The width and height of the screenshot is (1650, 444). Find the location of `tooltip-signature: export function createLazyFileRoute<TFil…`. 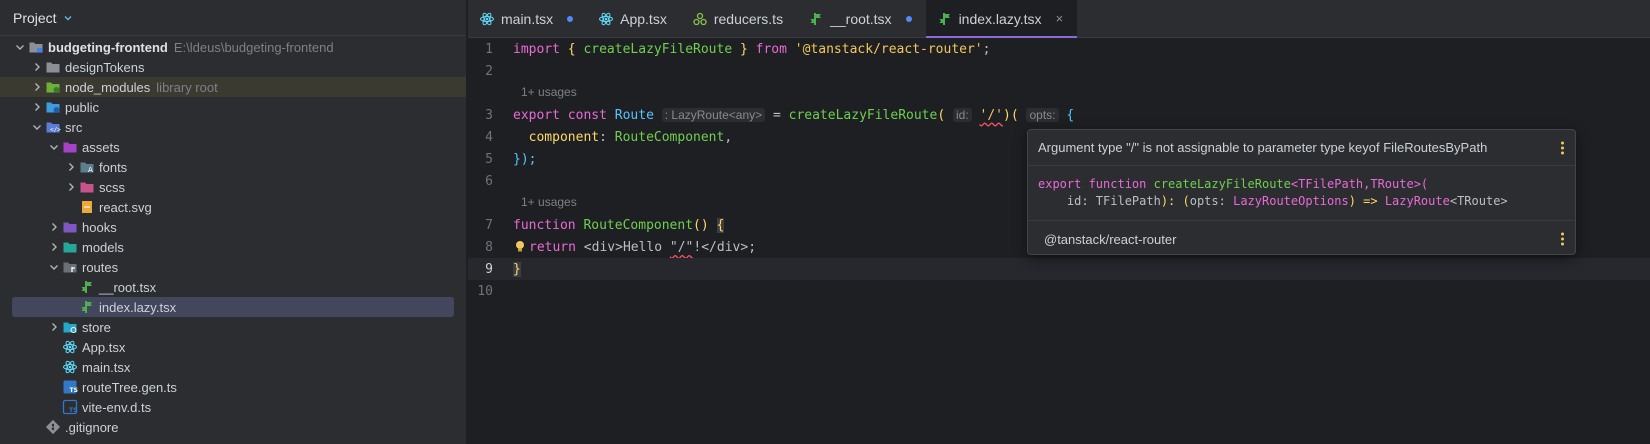

tooltip-signature: export function createLazyFileRoute<TFil… is located at coordinates (1301, 193).